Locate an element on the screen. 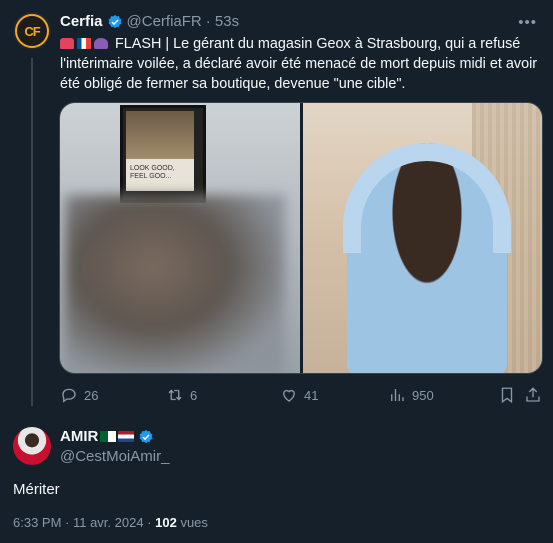 The width and height of the screenshot is (553, 543). reply-count: 26 is located at coordinates (91, 395).